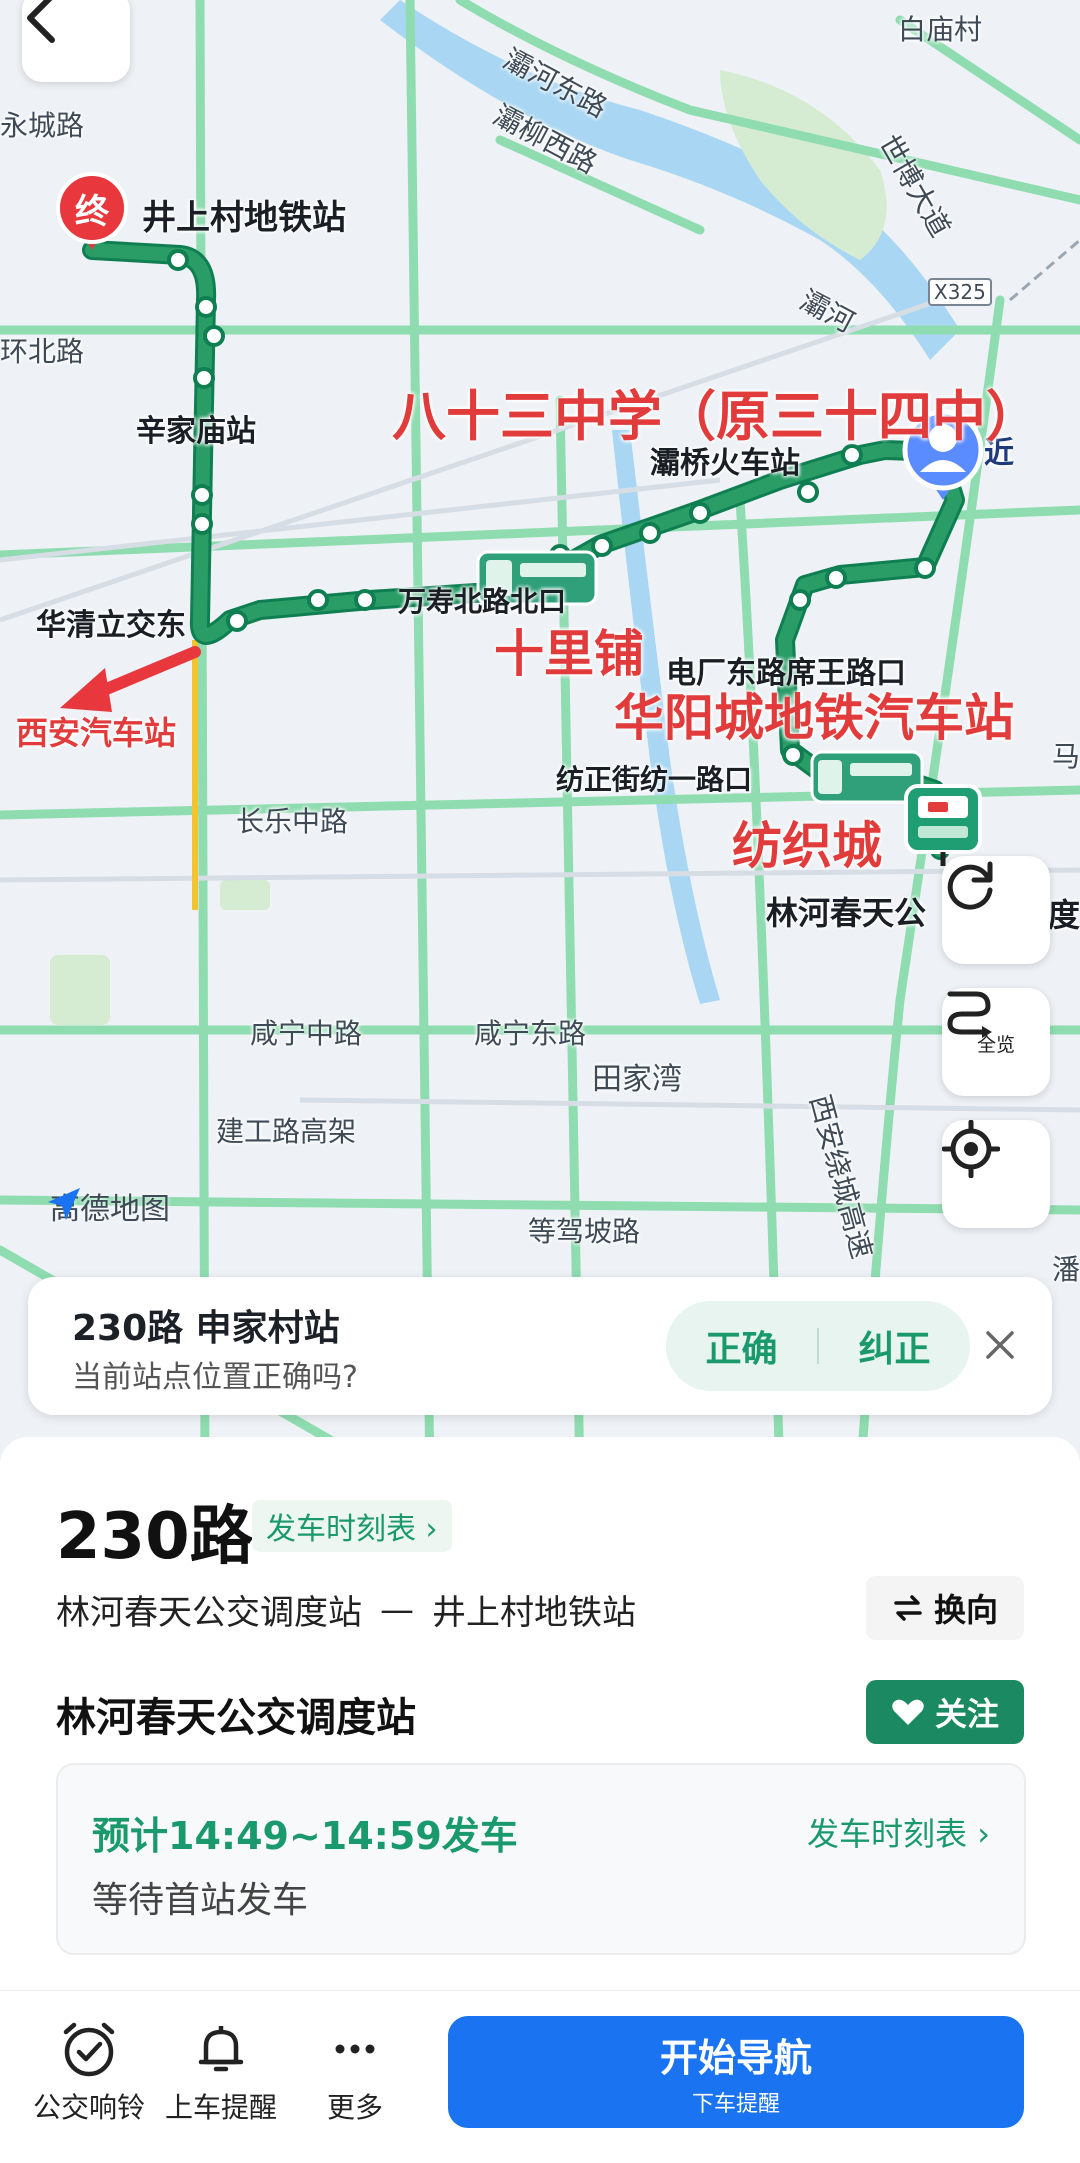 The height and width of the screenshot is (2163, 1080). Describe the element at coordinates (908, 1608) in the screenshot. I see `swap-icon` at that location.